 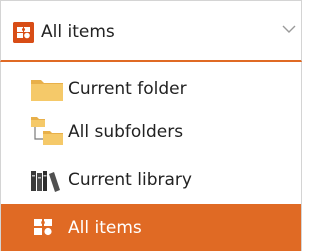 I want to click on folder-icon, so click(x=47, y=91).